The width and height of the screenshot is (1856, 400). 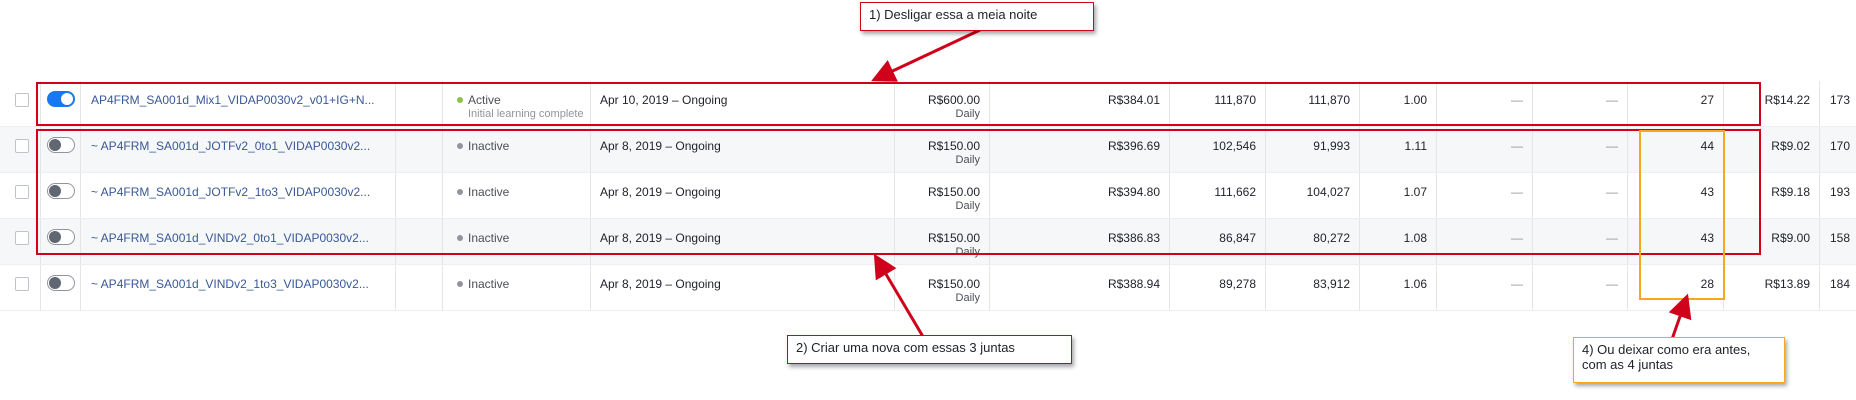 What do you see at coordinates (1612, 284) in the screenshot?
I see `empty-metric-2: —` at bounding box center [1612, 284].